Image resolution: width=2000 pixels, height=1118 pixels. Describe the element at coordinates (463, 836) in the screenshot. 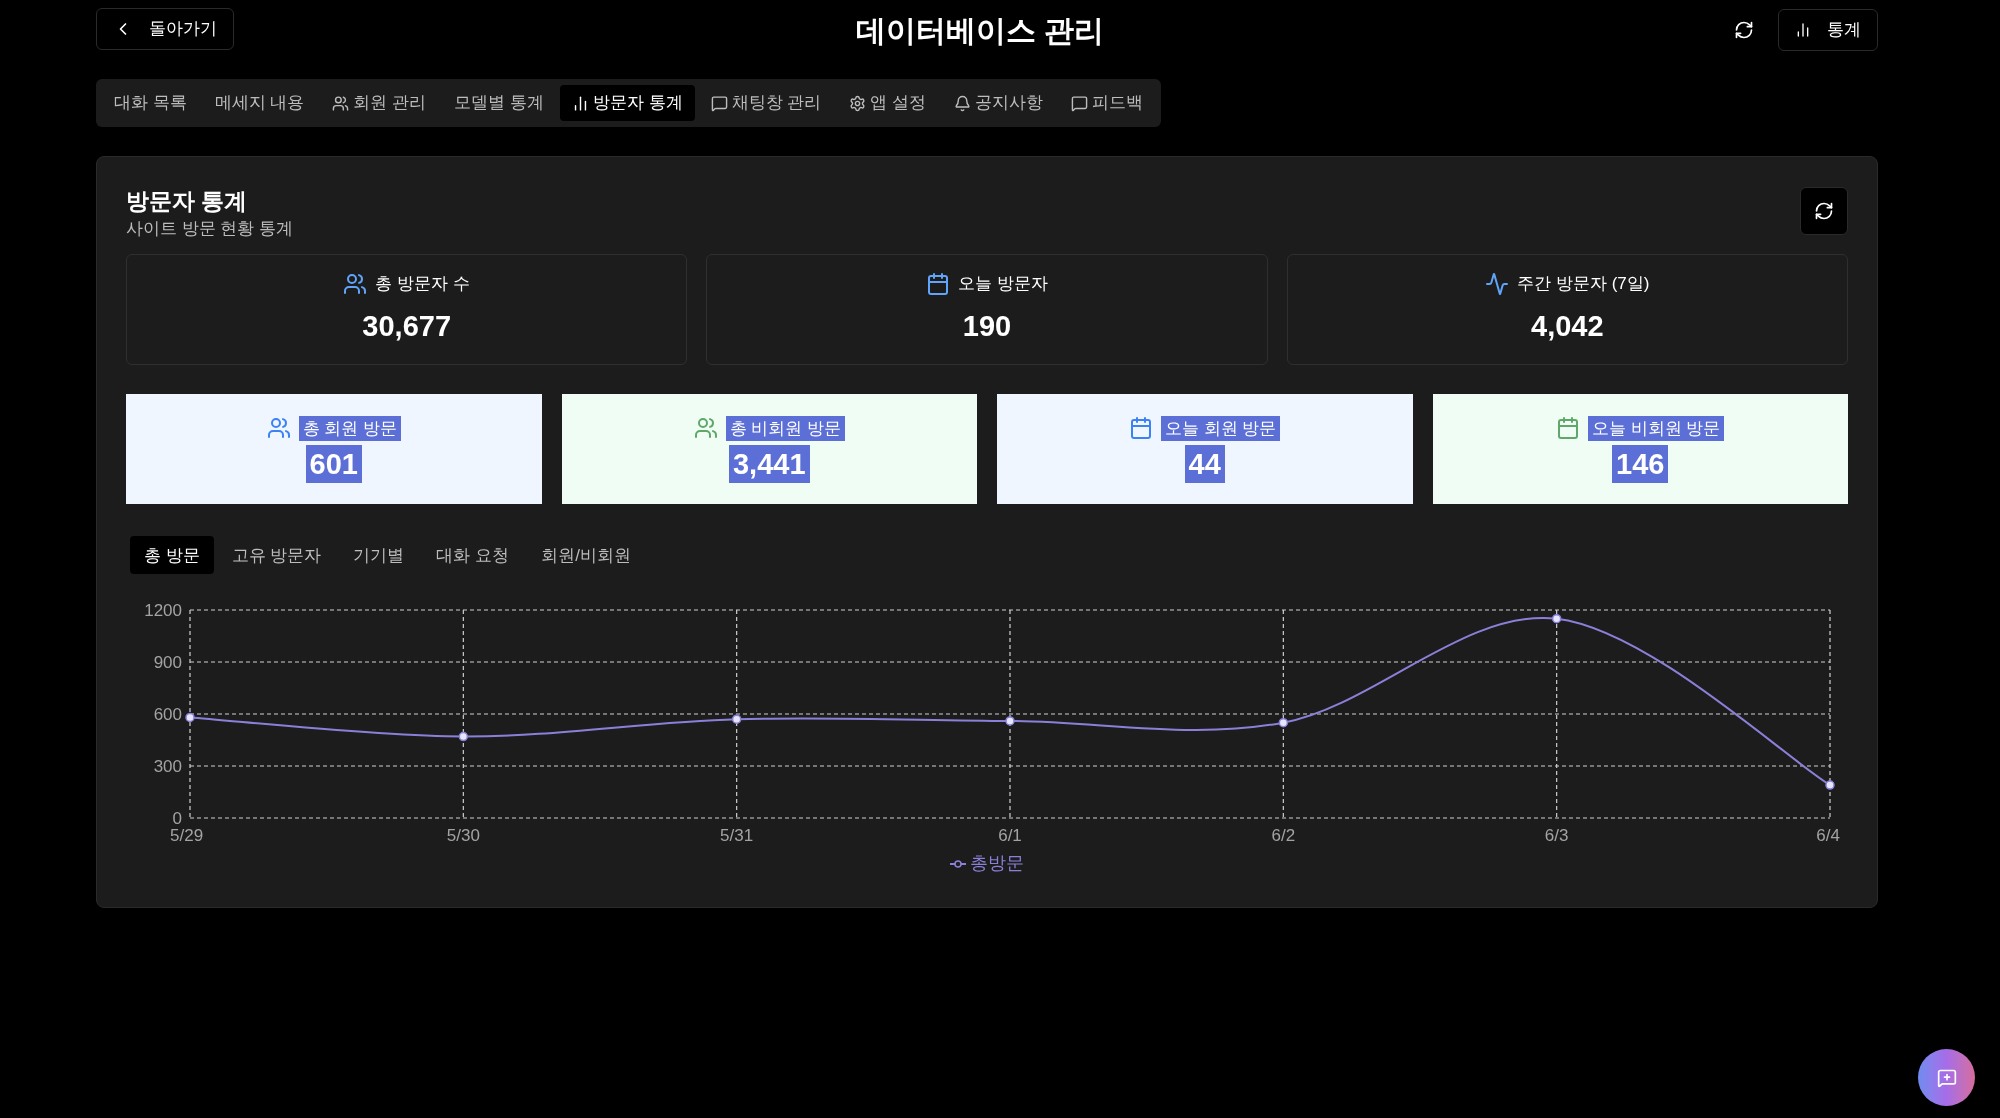

I see `x-axis-label: 5/30` at that location.